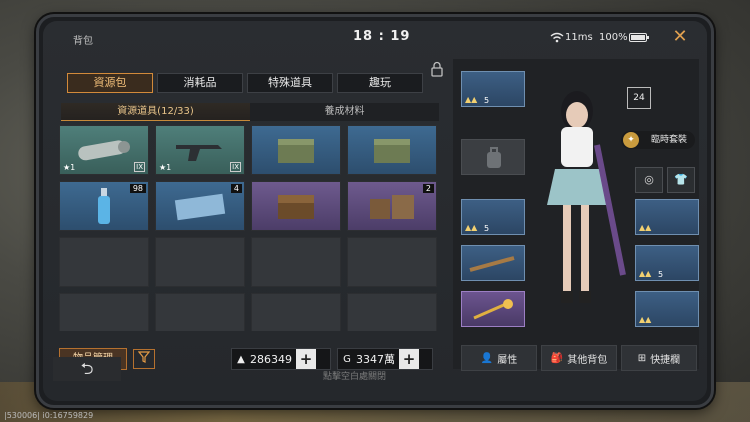 This screenshot has width=750, height=422. What do you see at coordinates (375, 359) in the screenshot?
I see `currency-2-value: 3347萬` at bounding box center [375, 359].